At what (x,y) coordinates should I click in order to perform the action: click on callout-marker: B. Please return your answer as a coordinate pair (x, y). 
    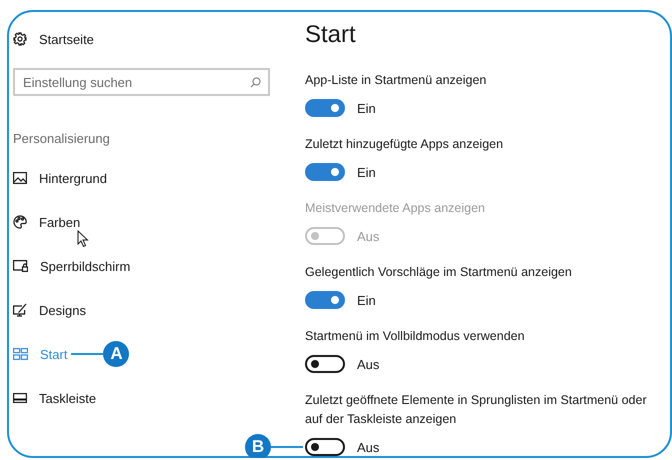
    Looking at the image, I should click on (258, 446).